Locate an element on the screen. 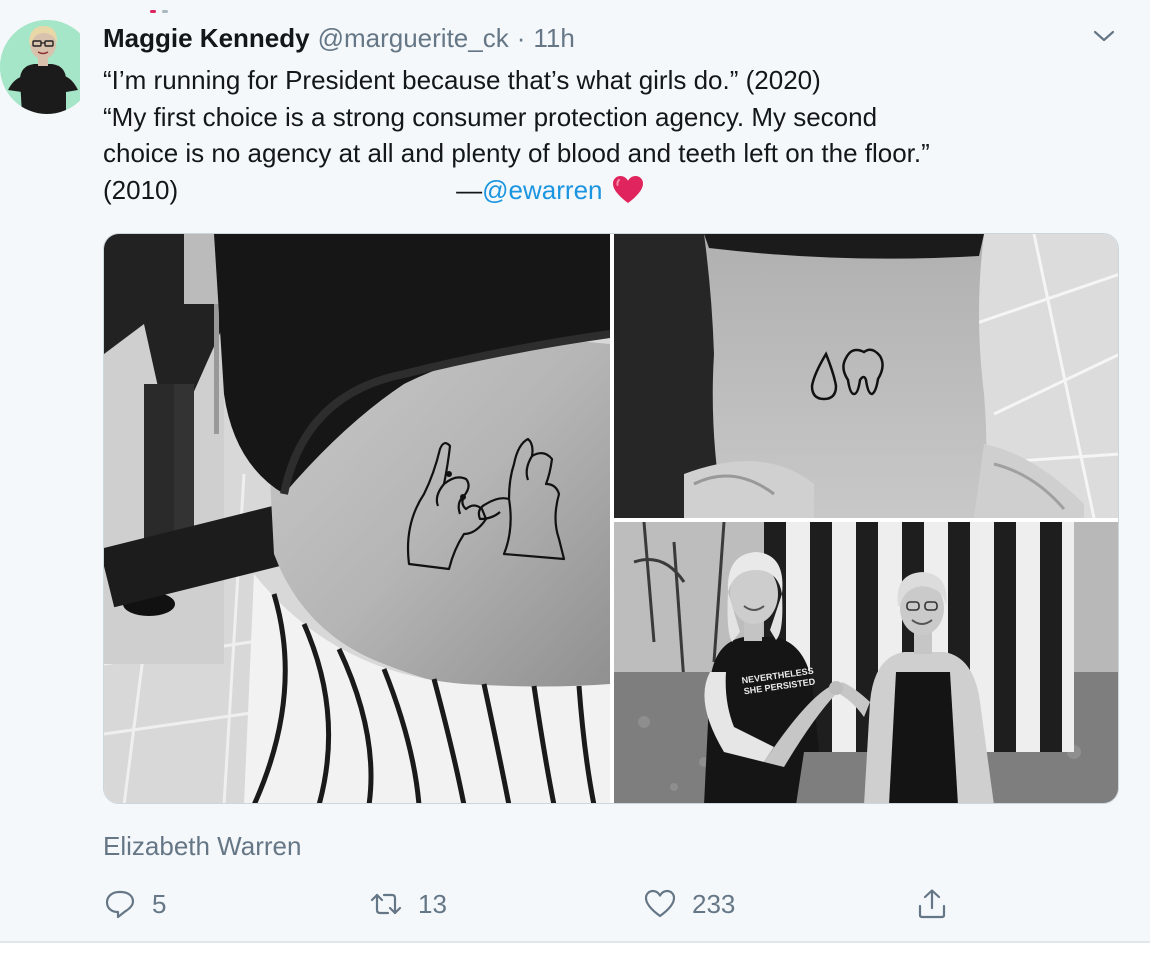 The image size is (1150, 954). like-button: 233 is located at coordinates (688, 904).